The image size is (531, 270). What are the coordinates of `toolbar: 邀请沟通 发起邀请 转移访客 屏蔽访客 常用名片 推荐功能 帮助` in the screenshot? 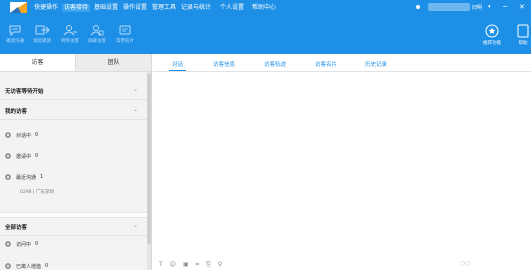 It's located at (265, 35).